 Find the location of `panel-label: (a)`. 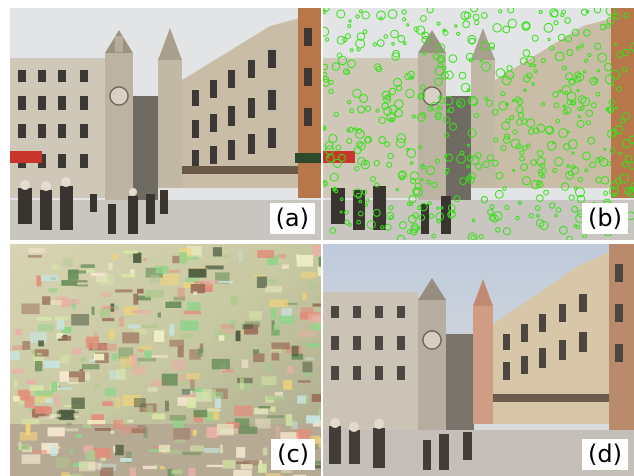

panel-label: (a) is located at coordinates (292, 218).